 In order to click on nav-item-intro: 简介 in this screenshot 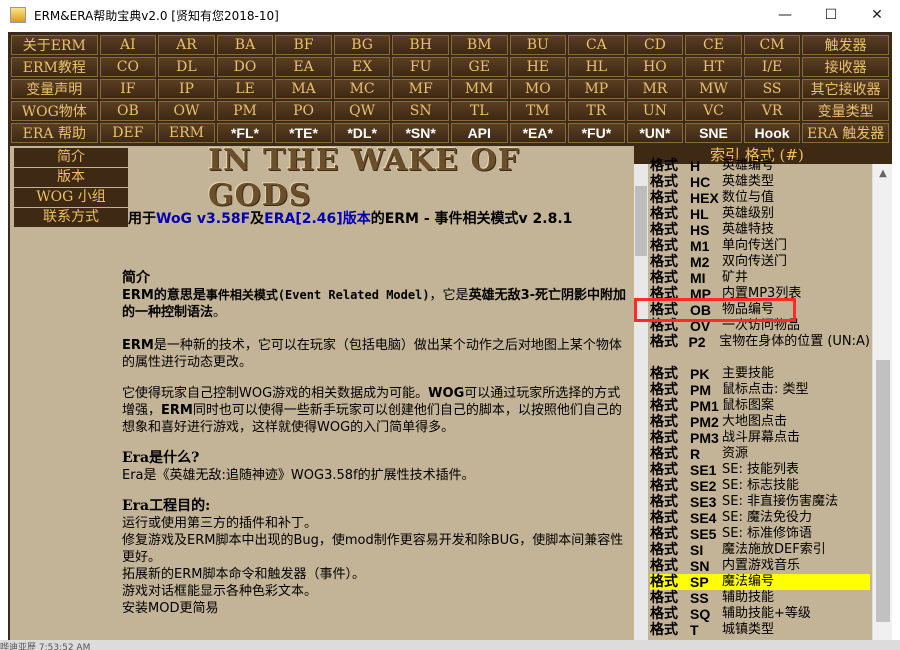, I will do `click(71, 157)`.